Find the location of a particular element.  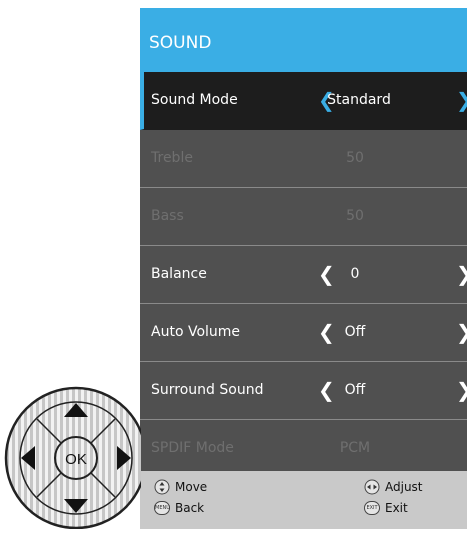

hint-label: Adjust is located at coordinates (404, 487).